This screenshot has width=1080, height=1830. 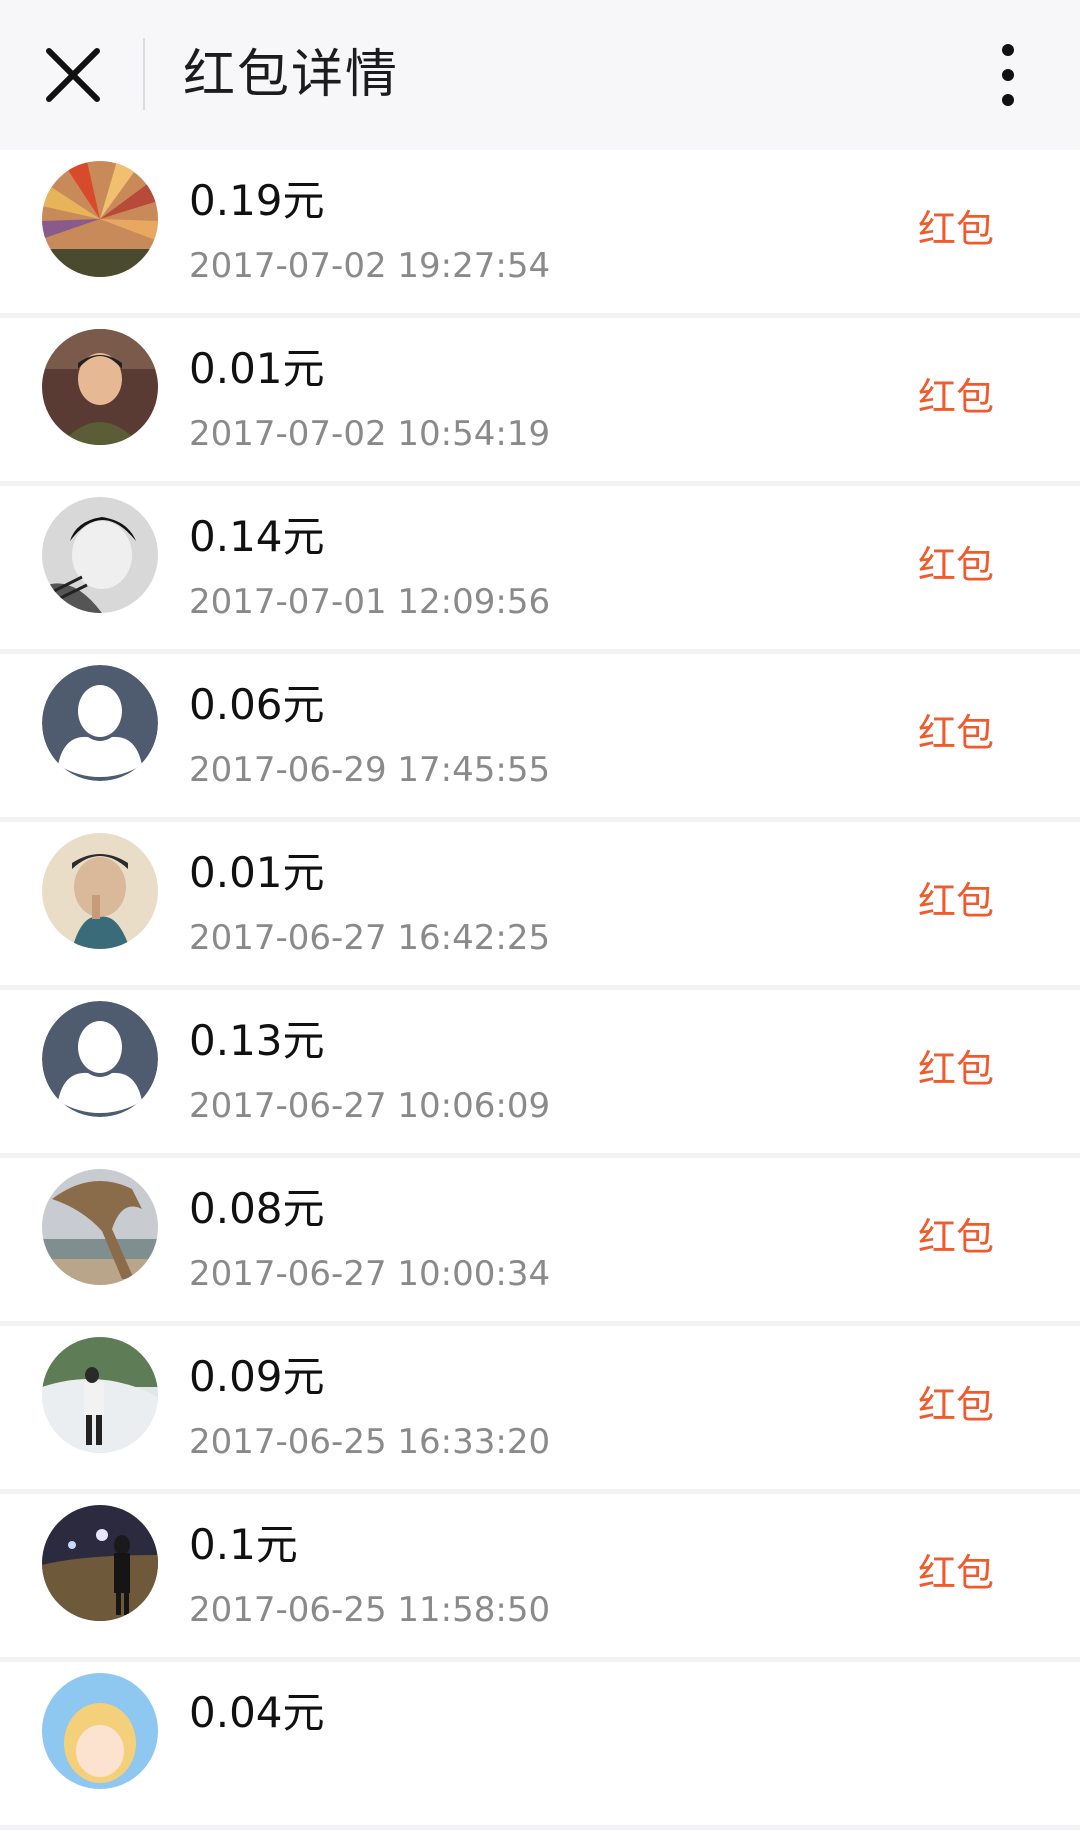 I want to click on record-row: 0.13元 2017-06-27 10:06:09 红包, so click(x=540, y=1071).